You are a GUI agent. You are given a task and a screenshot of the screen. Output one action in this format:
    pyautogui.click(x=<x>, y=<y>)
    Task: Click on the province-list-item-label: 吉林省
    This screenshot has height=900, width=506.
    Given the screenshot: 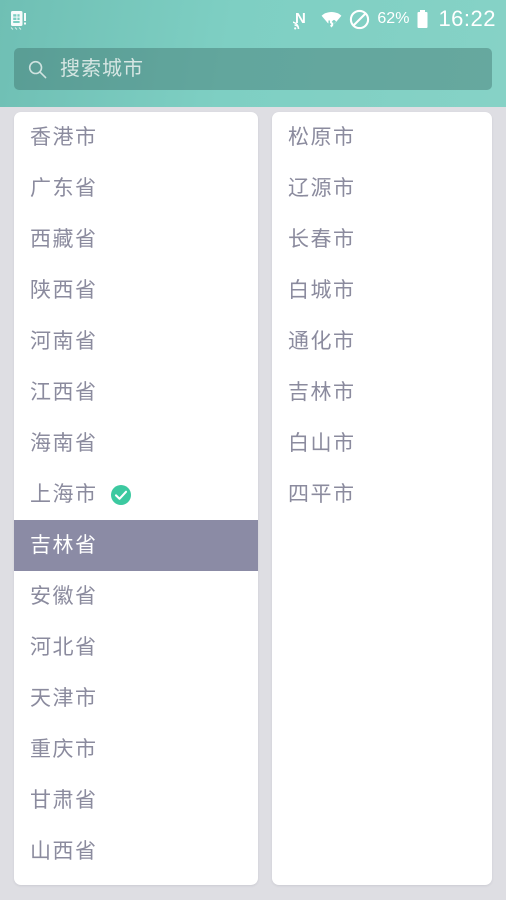 What is the action you would take?
    pyautogui.click(x=64, y=545)
    